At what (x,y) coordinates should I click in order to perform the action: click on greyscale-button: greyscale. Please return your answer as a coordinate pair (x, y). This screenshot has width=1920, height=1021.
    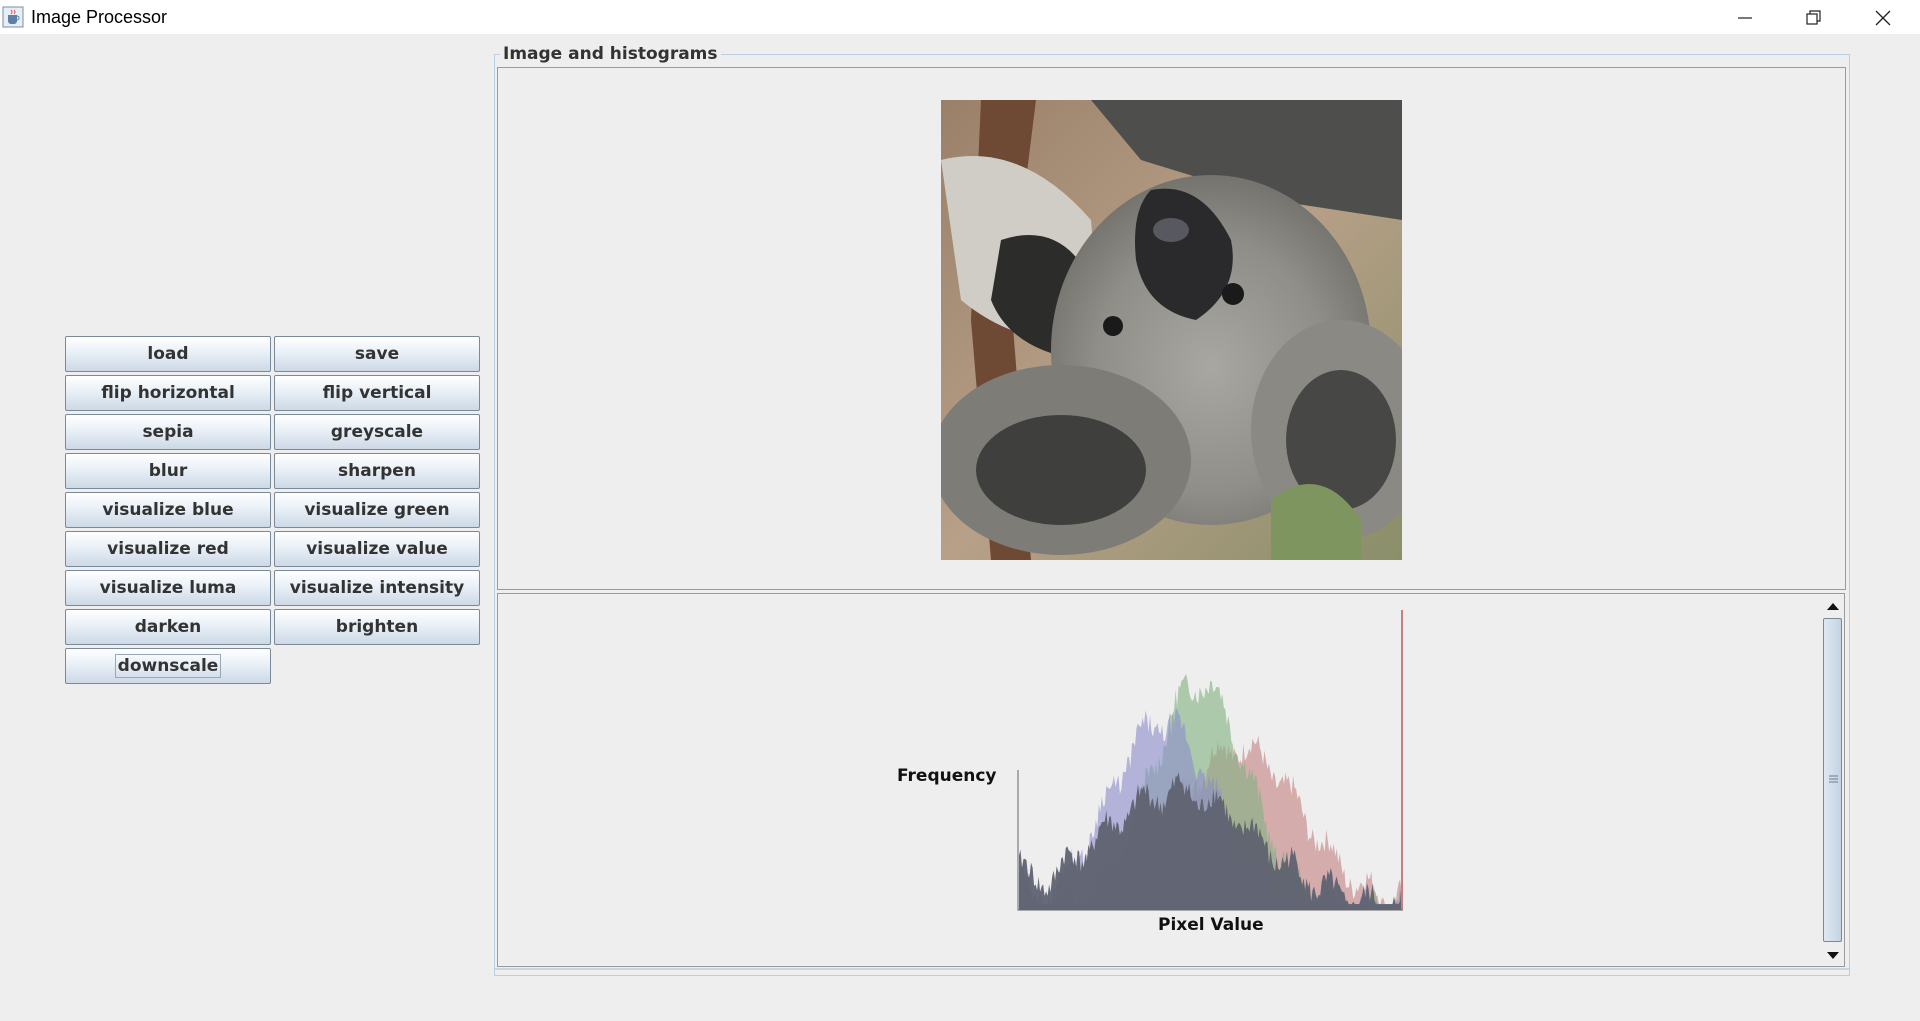
    Looking at the image, I should click on (377, 432).